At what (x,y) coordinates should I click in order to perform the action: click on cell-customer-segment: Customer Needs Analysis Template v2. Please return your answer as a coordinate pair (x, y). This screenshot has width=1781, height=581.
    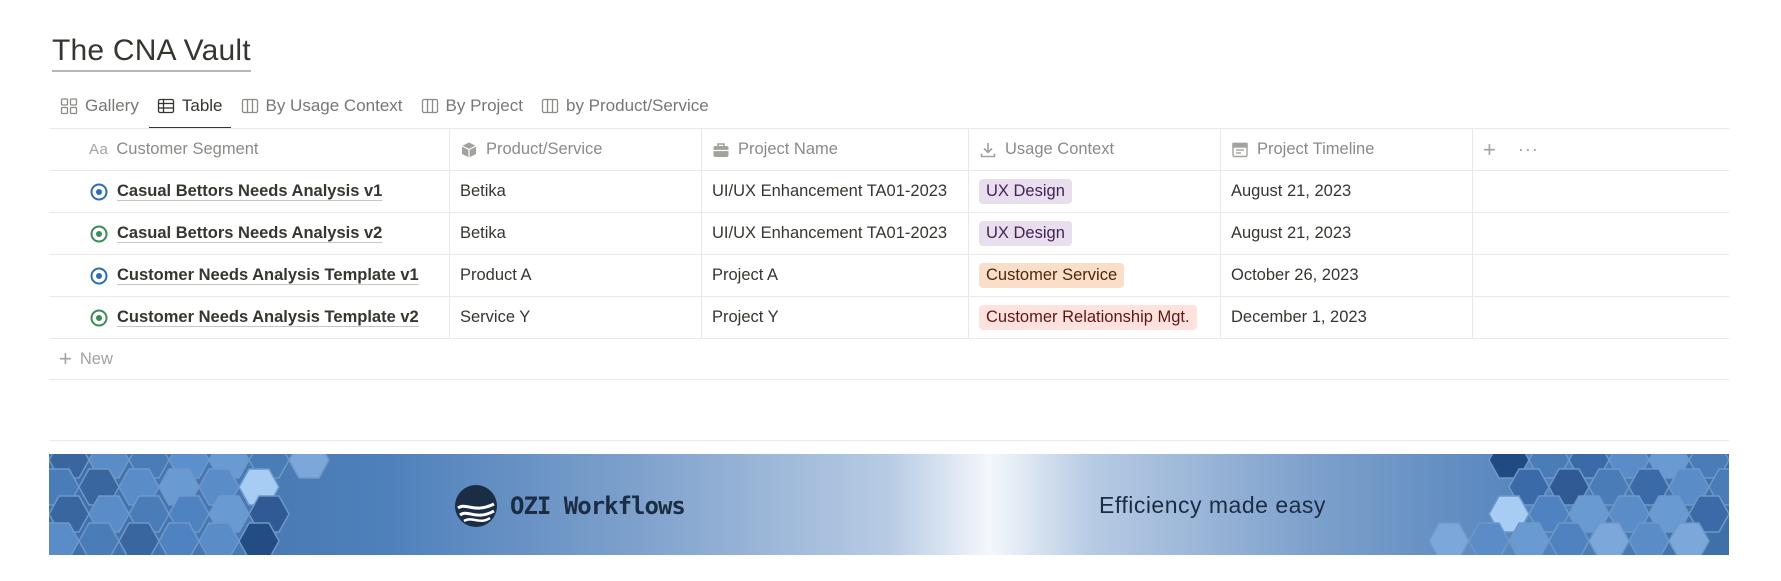
    Looking at the image, I should click on (249, 317).